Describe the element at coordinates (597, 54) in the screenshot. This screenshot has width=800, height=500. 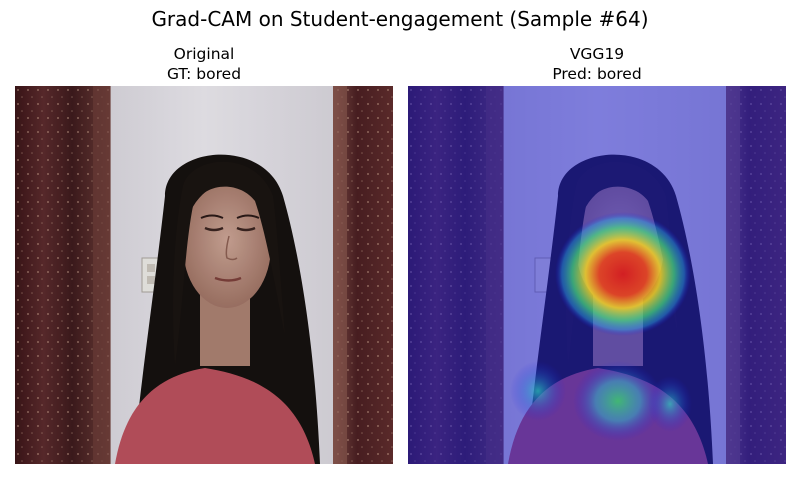
I see `model-name-label: VGG19` at that location.